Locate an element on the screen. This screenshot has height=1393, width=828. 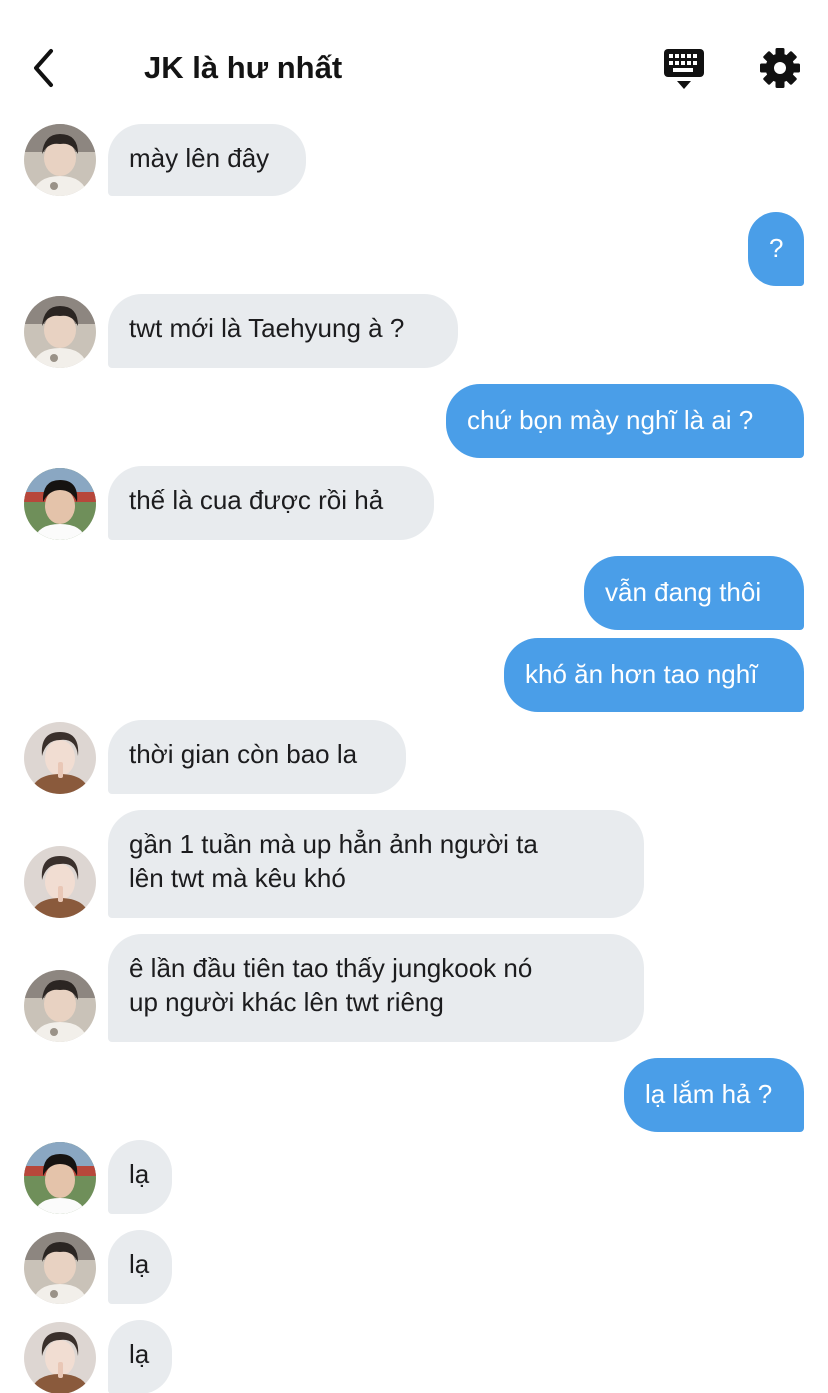
message-bubble: thời gian còn bao la is located at coordinates (257, 757).